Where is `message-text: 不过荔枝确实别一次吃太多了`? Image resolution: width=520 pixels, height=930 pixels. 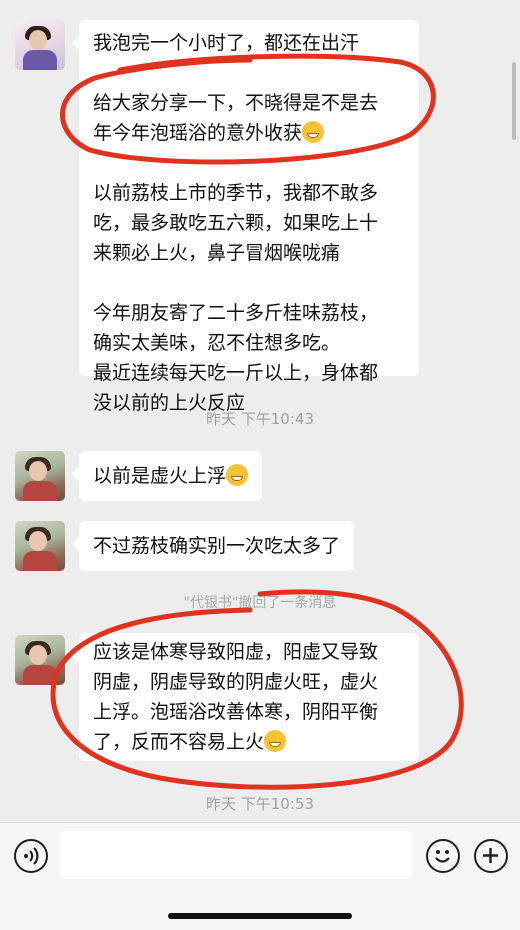
message-text: 不过荔枝确实别一次吃太多了 is located at coordinates (217, 546).